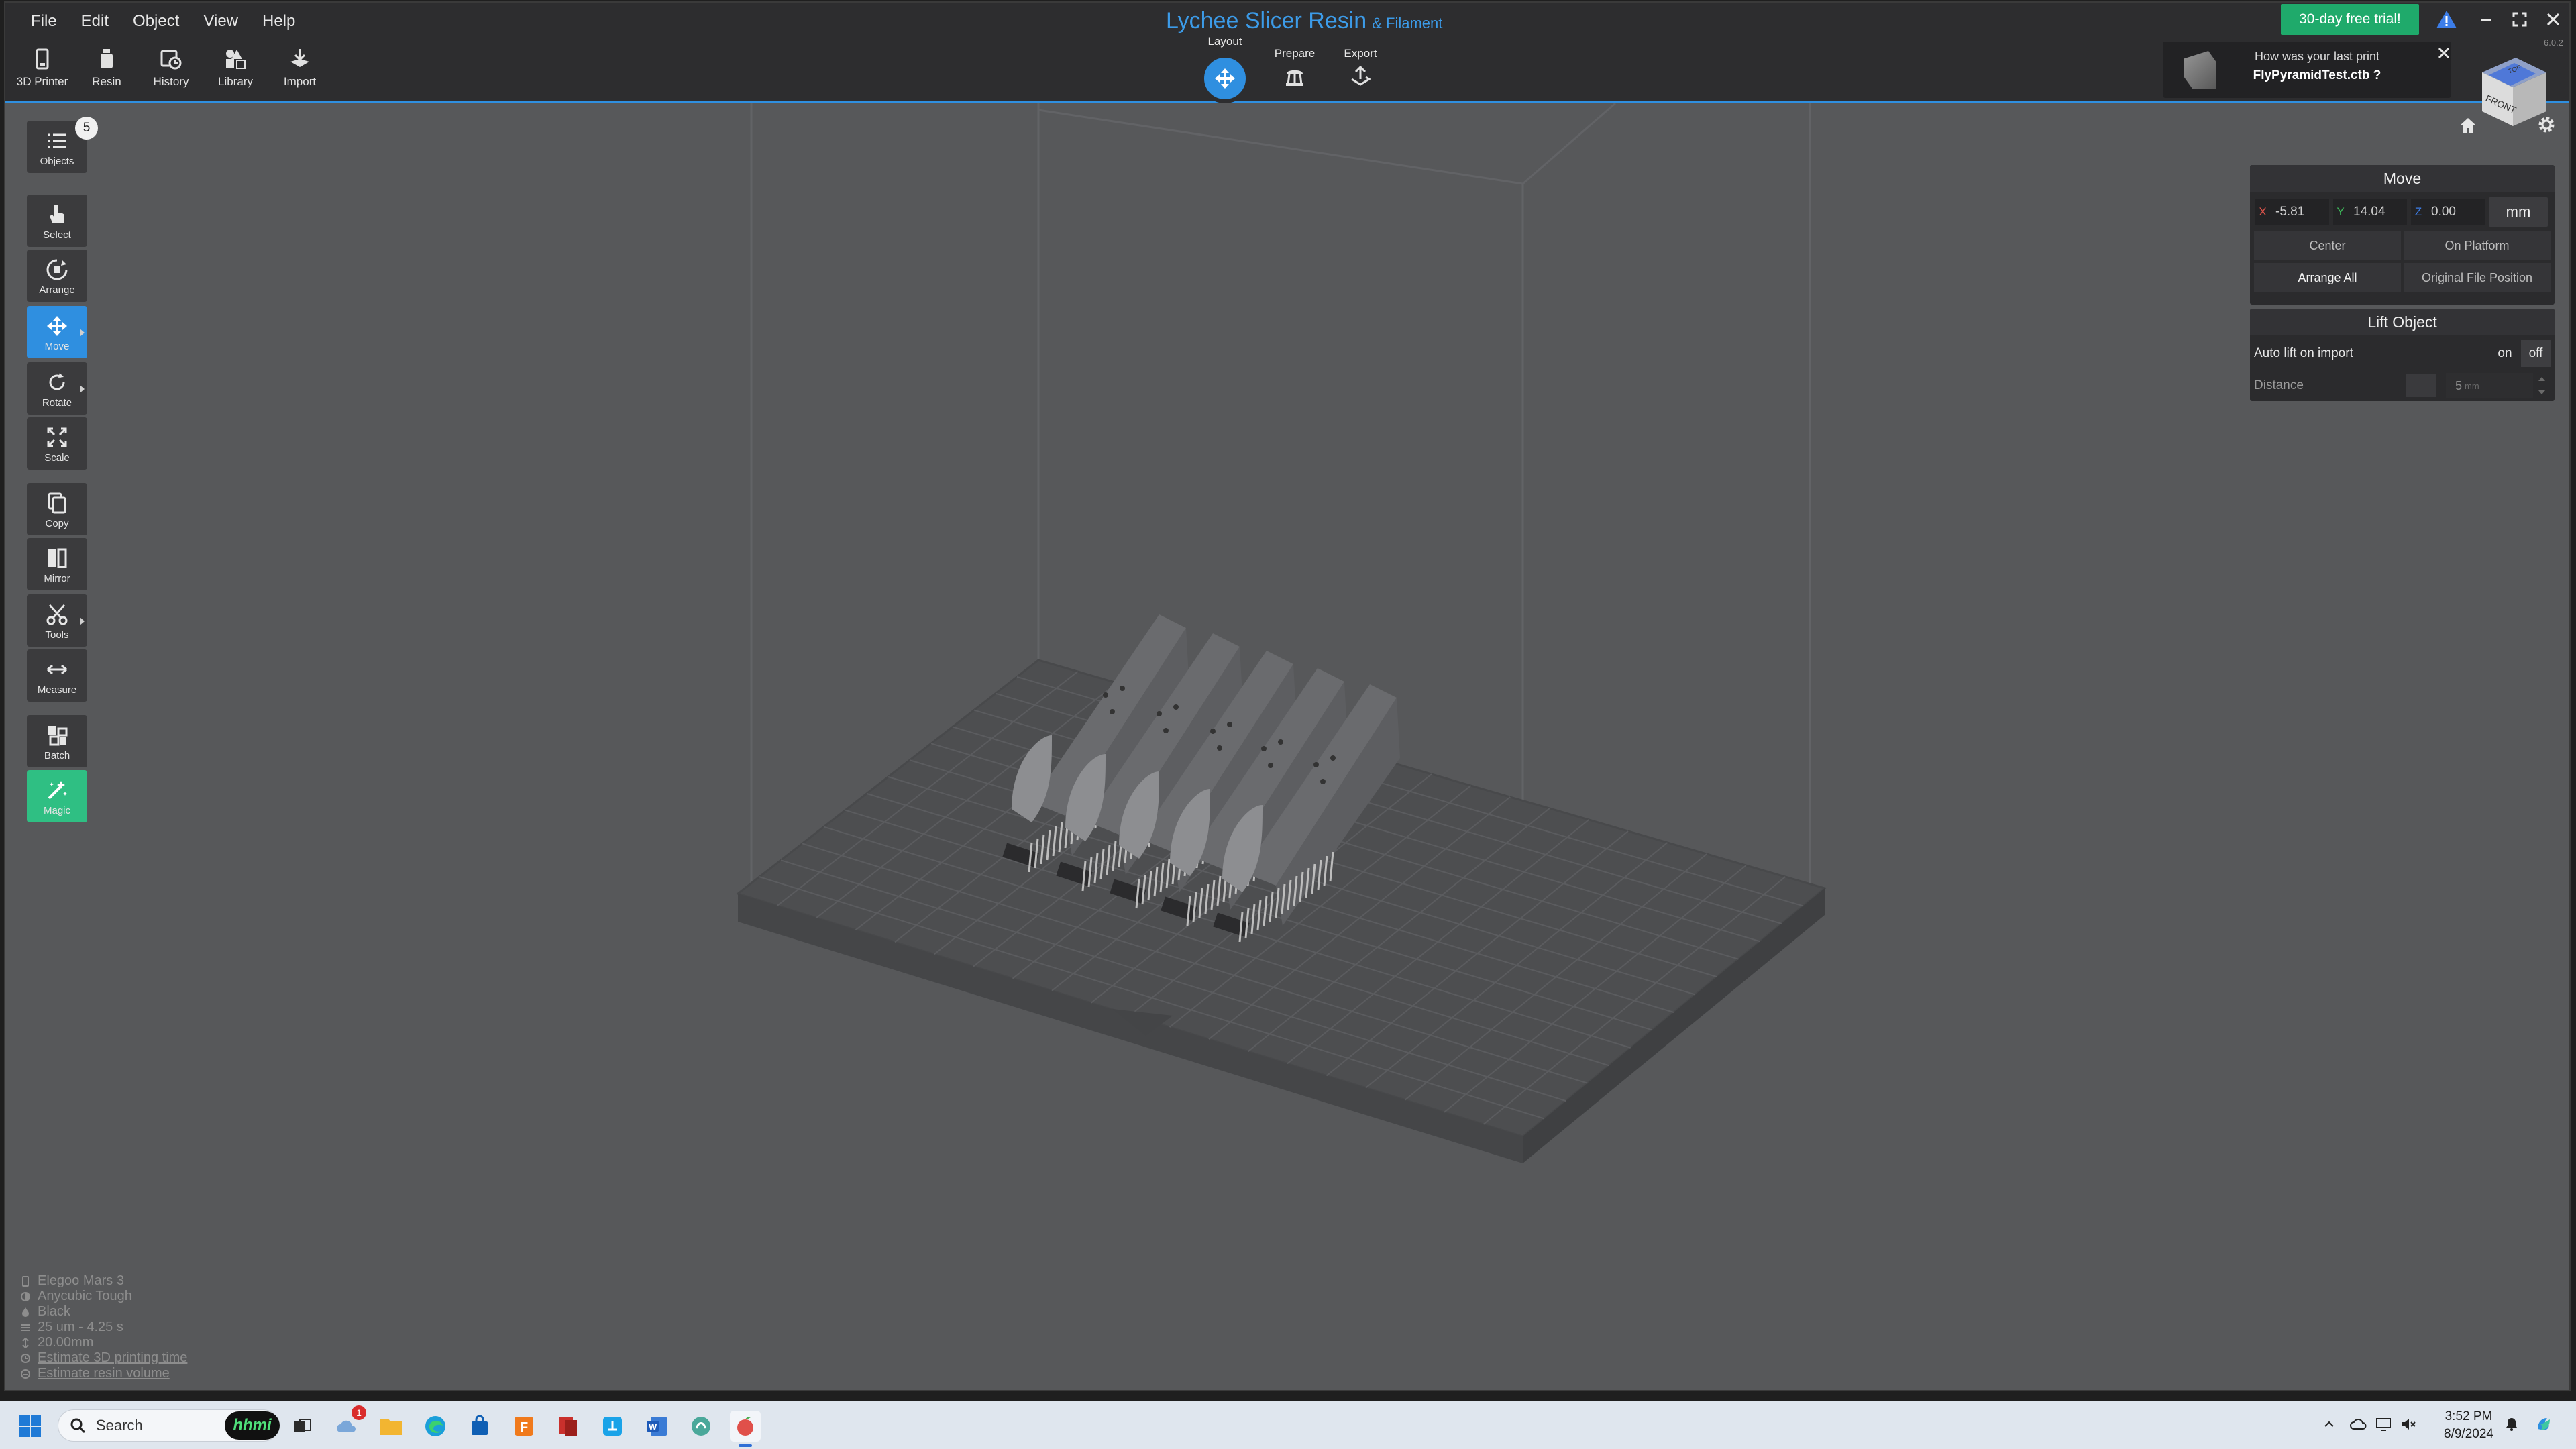 The width and height of the screenshot is (2576, 1449). I want to click on tray-volume, so click(2408, 1424).